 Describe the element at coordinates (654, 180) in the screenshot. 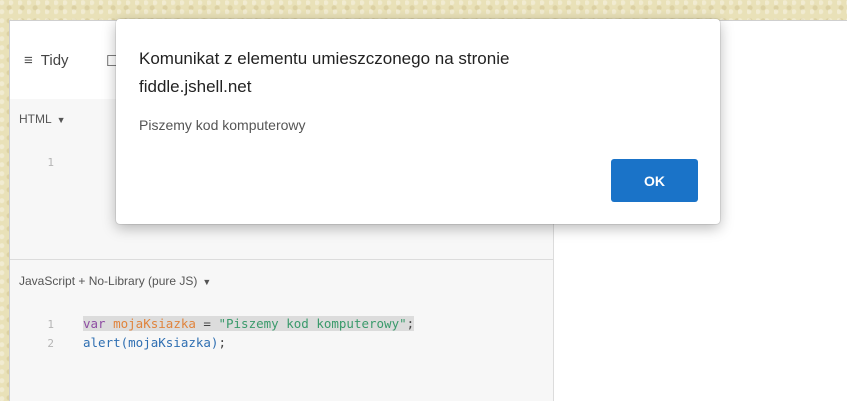

I see `ok-button: OK` at that location.